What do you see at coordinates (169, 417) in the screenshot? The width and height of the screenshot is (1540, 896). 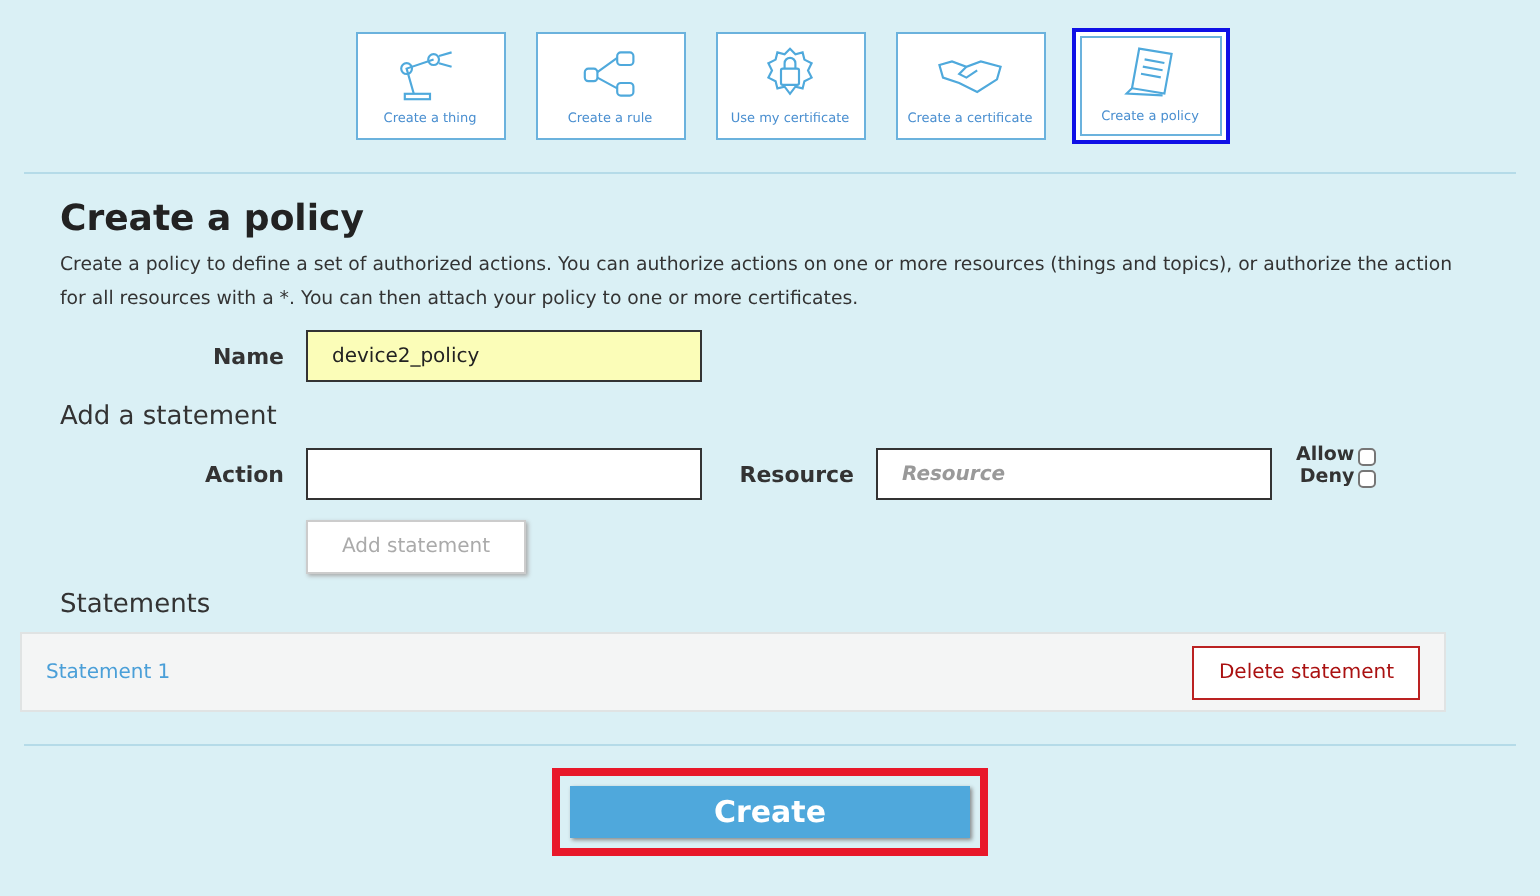 I see `section-heading: Add a statement` at bounding box center [169, 417].